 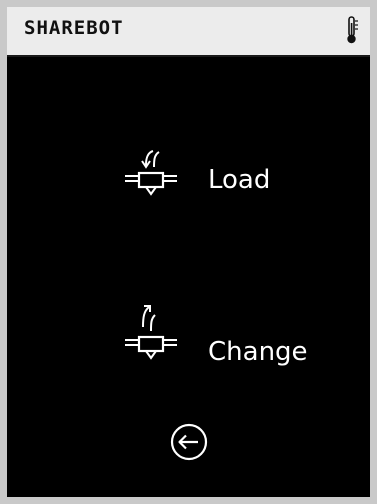 I want to click on app-title: SHAREBOT, so click(x=74, y=28).